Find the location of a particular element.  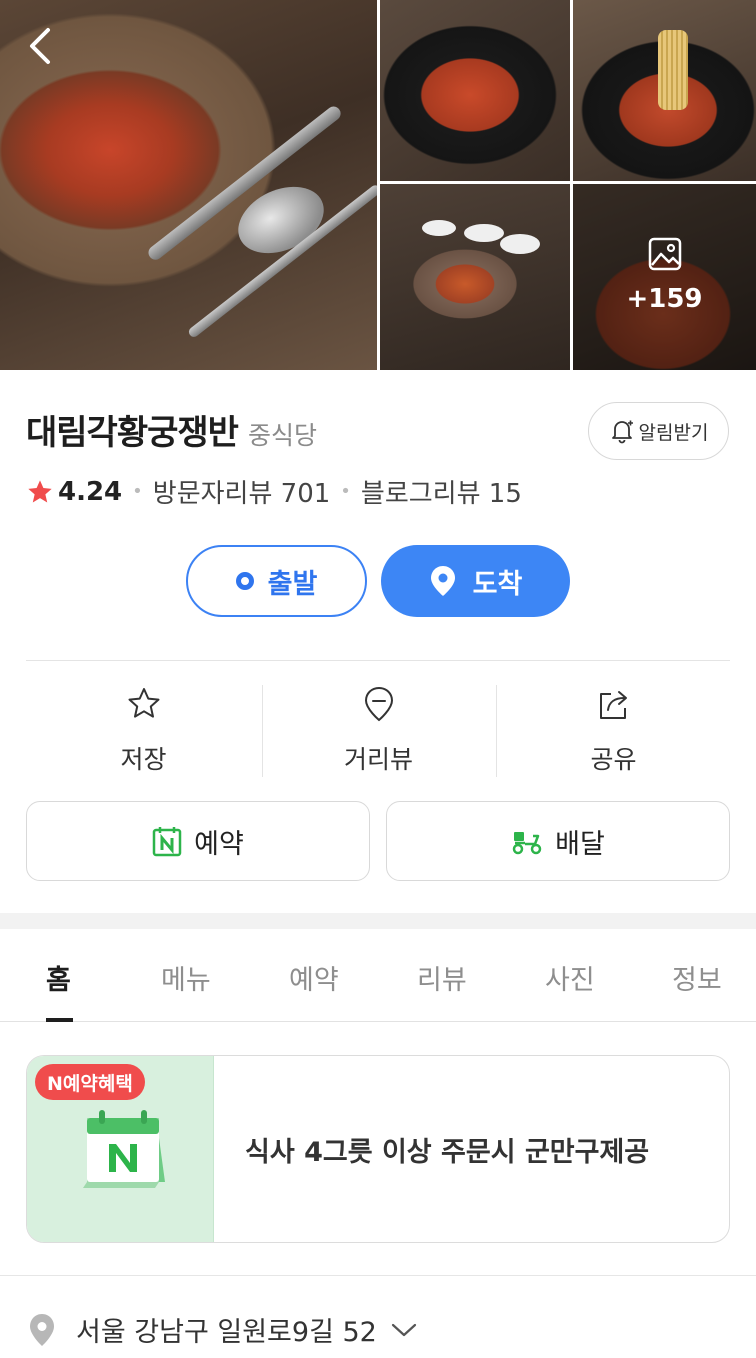

delivery-label: 배달 is located at coordinates (580, 844).